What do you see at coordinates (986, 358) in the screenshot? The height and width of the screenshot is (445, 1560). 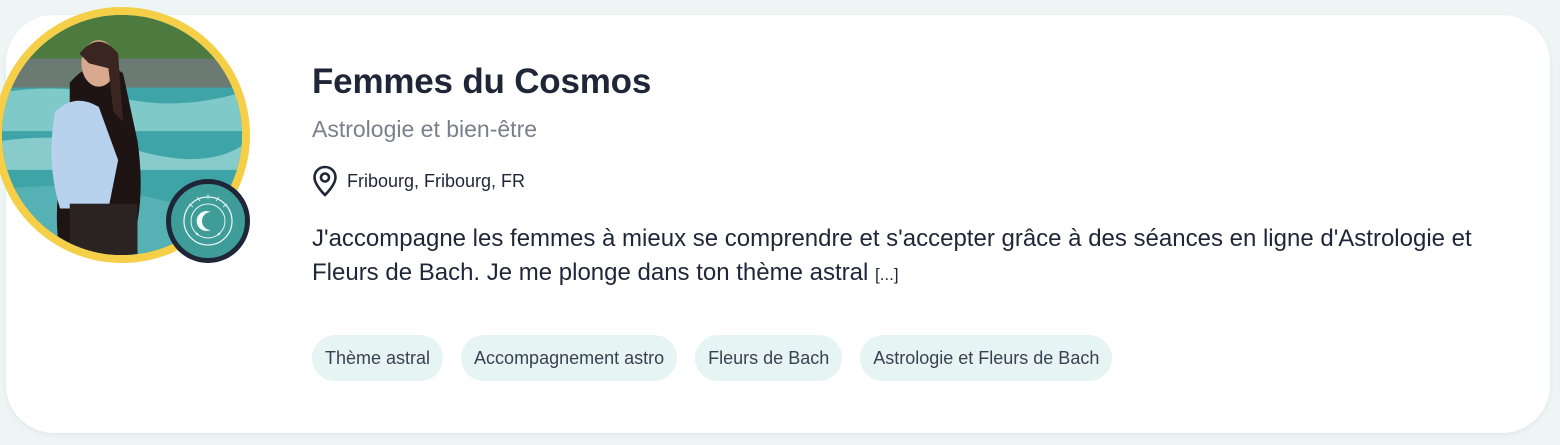 I see `tag: Astrologie et Fleurs de Bach` at bounding box center [986, 358].